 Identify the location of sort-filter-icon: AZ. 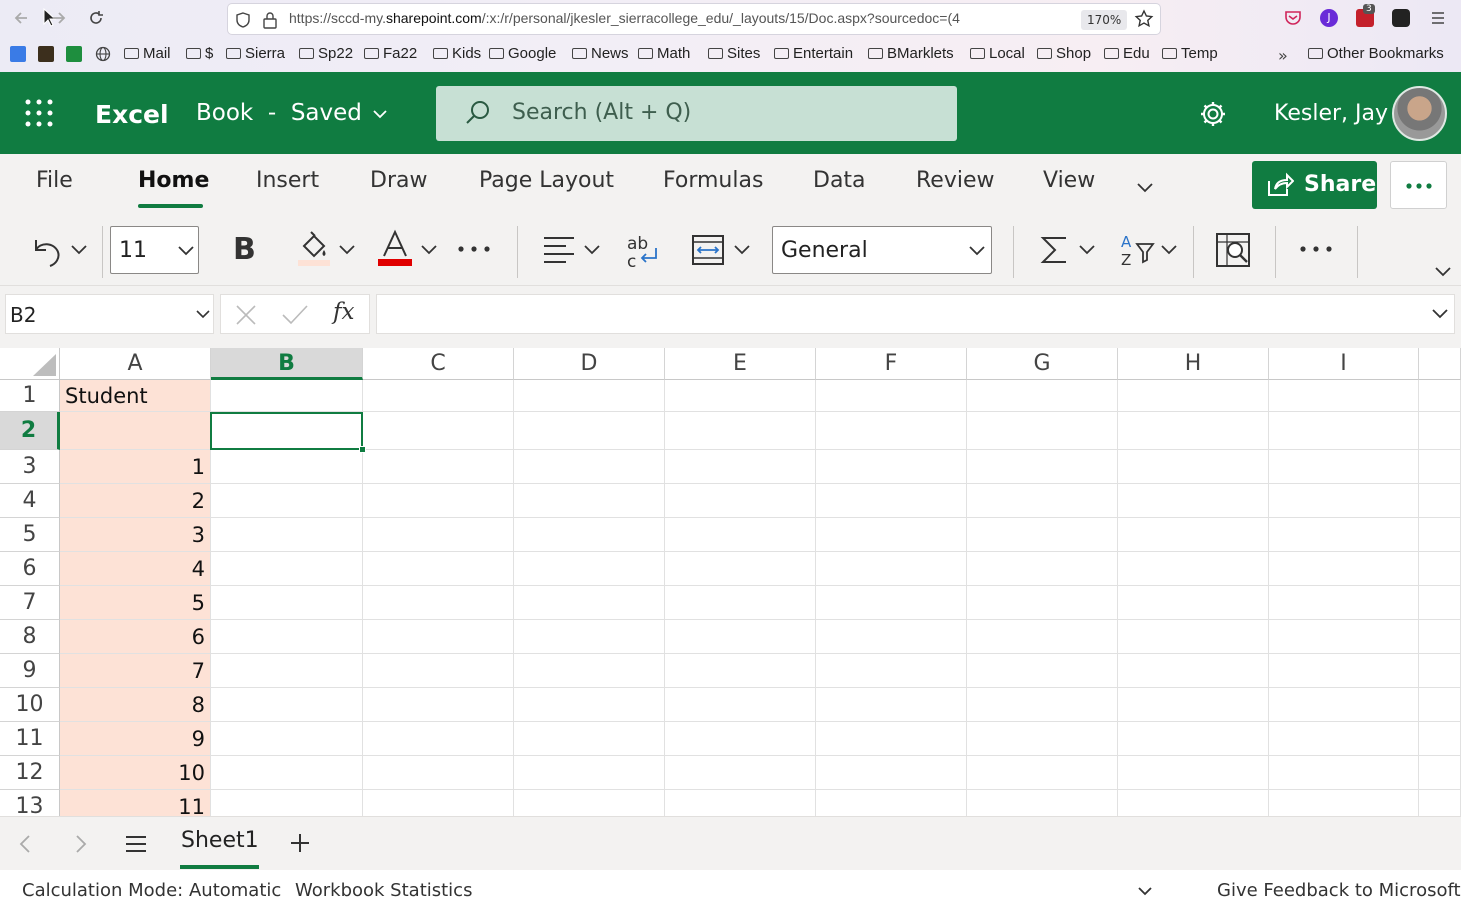
(1138, 250).